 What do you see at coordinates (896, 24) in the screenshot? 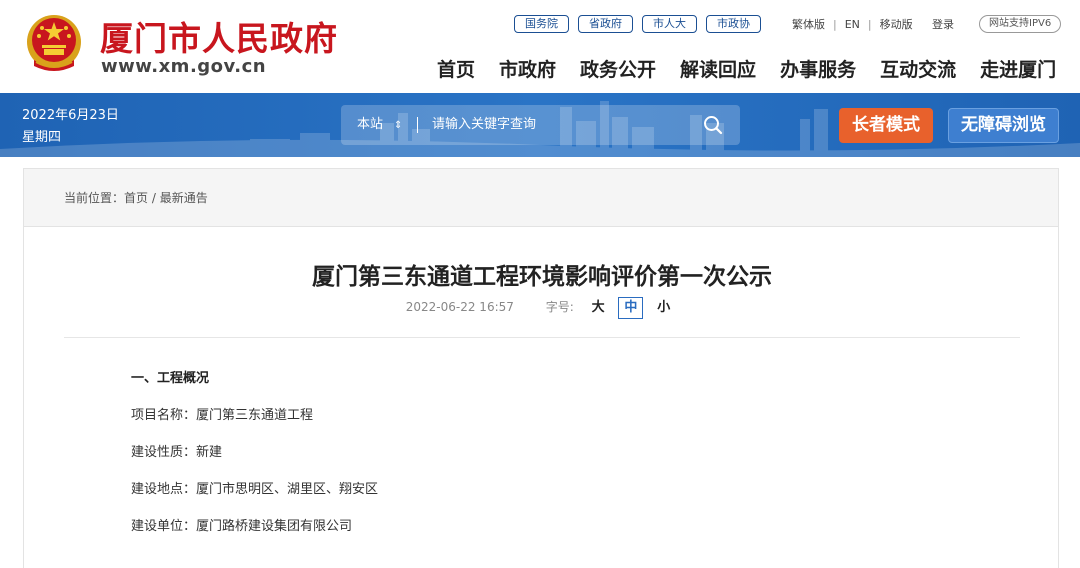
I see `link-mobile: 移动版` at bounding box center [896, 24].